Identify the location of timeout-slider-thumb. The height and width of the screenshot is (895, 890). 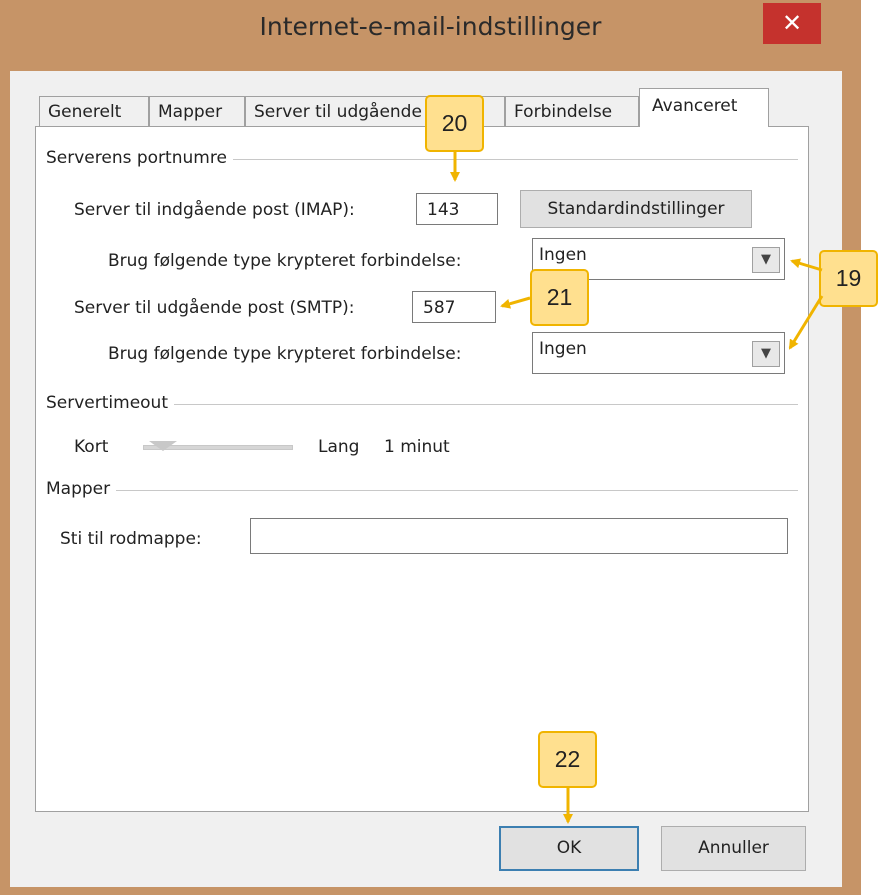
(163, 446).